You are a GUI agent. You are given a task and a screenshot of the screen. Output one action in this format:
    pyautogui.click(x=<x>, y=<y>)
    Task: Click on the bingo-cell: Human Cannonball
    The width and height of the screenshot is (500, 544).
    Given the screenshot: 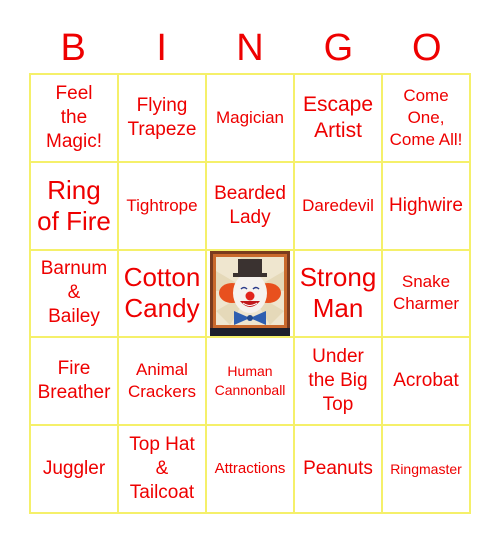 What is the action you would take?
    pyautogui.click(x=251, y=382)
    